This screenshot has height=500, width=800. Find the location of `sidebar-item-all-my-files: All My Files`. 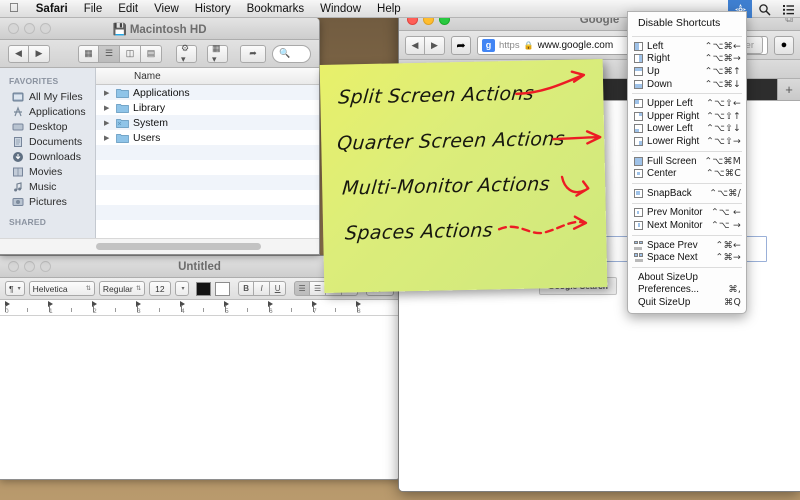

sidebar-item-all-my-files: All My Files is located at coordinates (47, 96).